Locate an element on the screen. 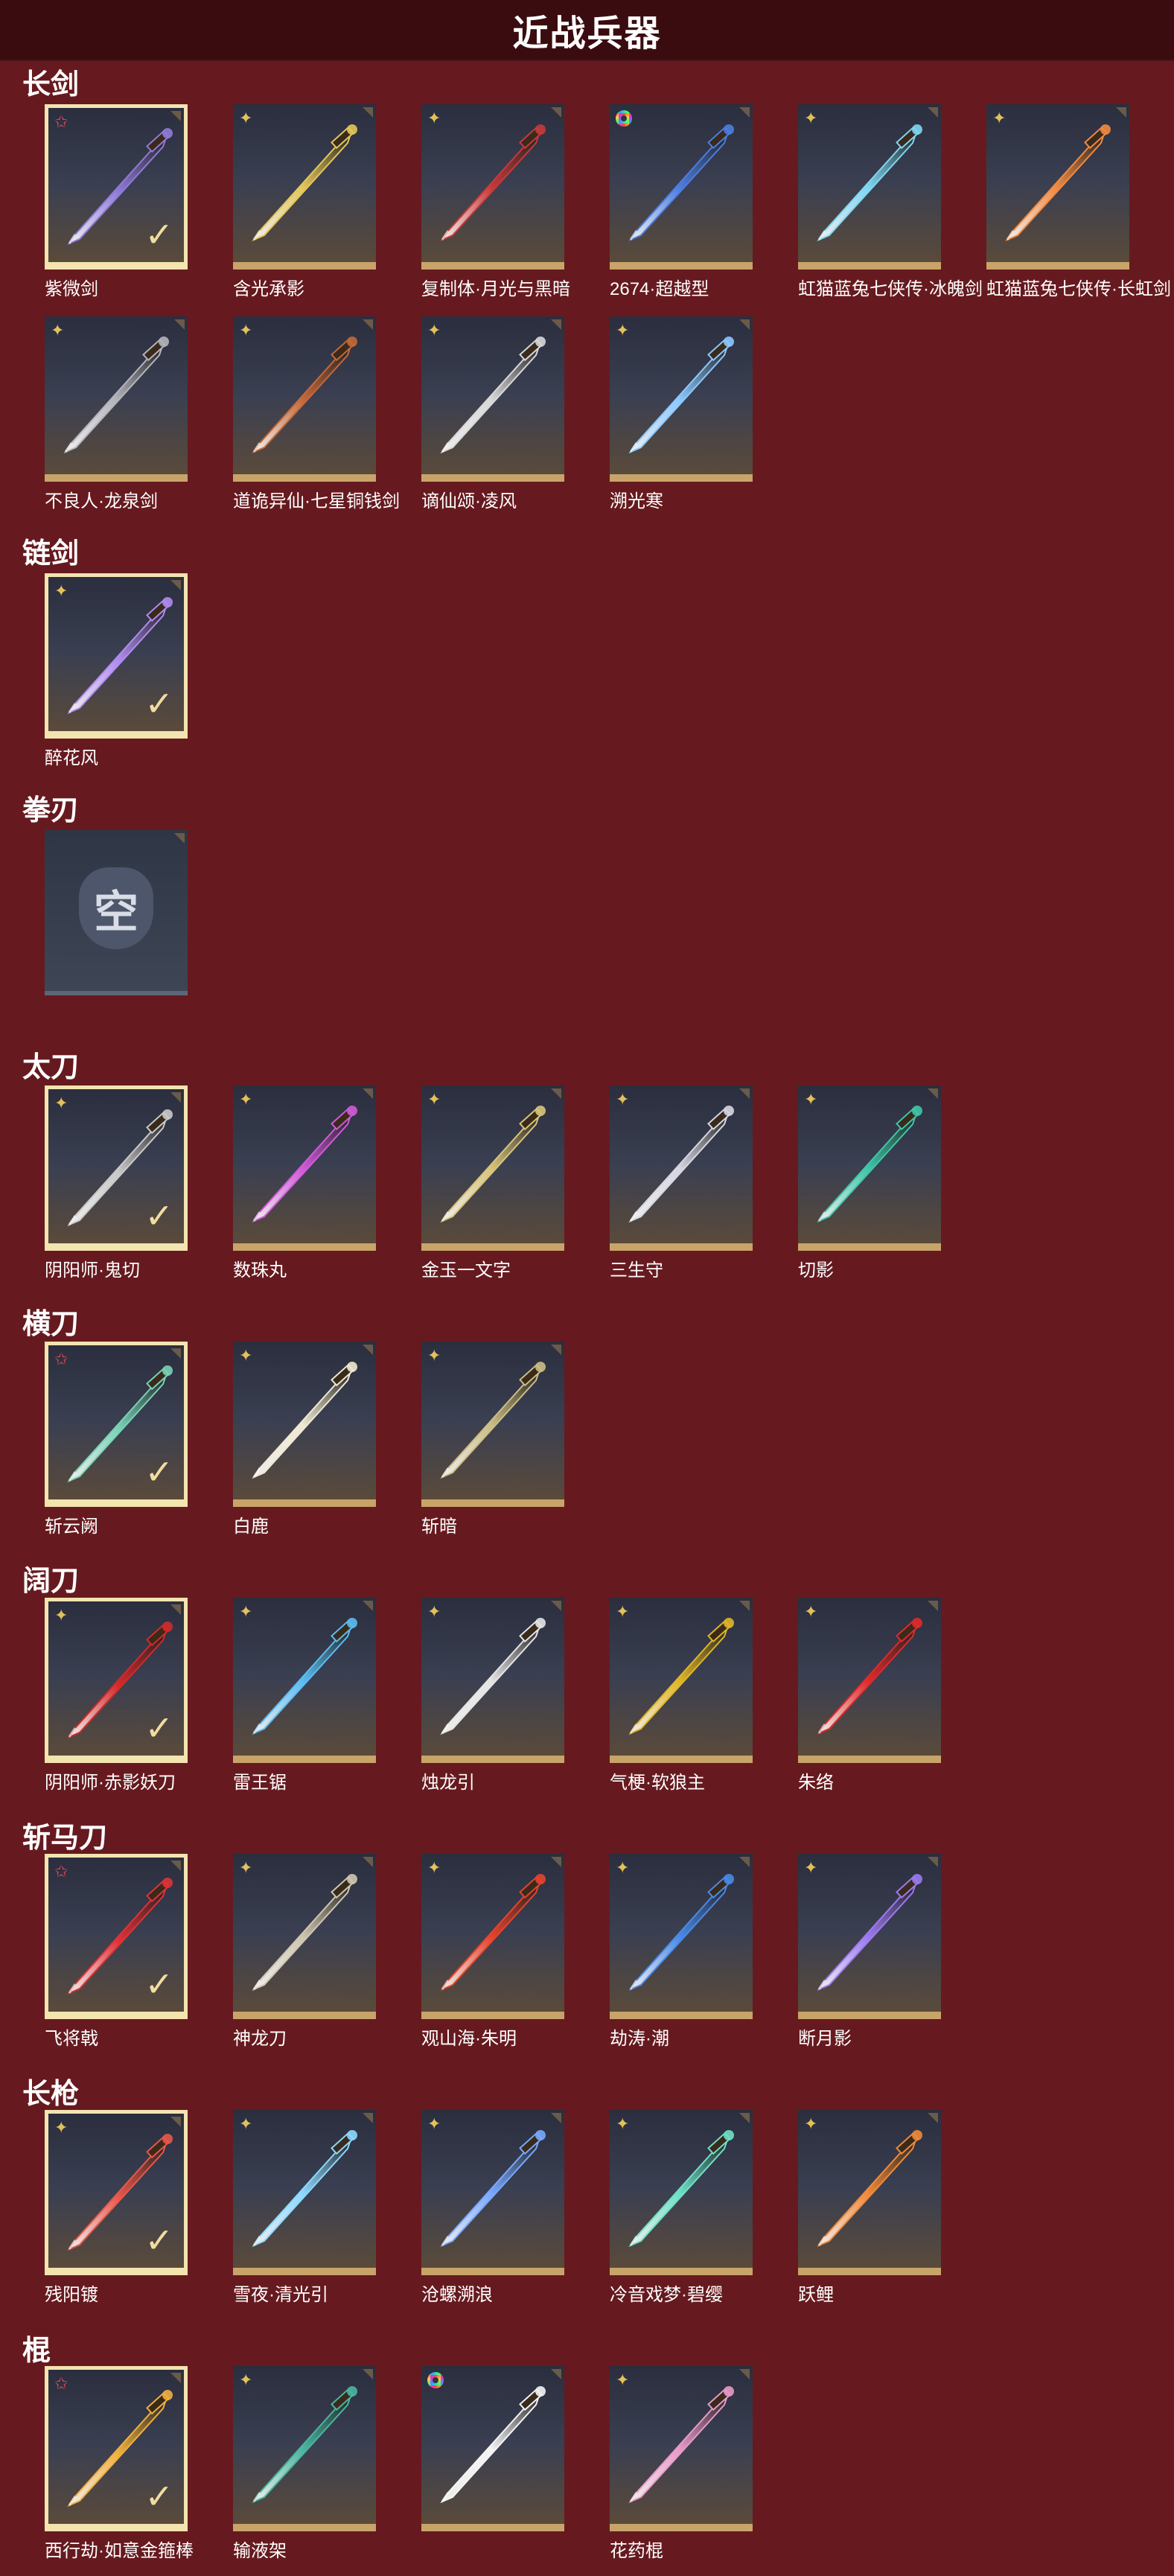 The width and height of the screenshot is (1174, 2576). weapon-card: ✩ ✓ 西行劫·如意金箍棒 is located at coordinates (120, 2463).